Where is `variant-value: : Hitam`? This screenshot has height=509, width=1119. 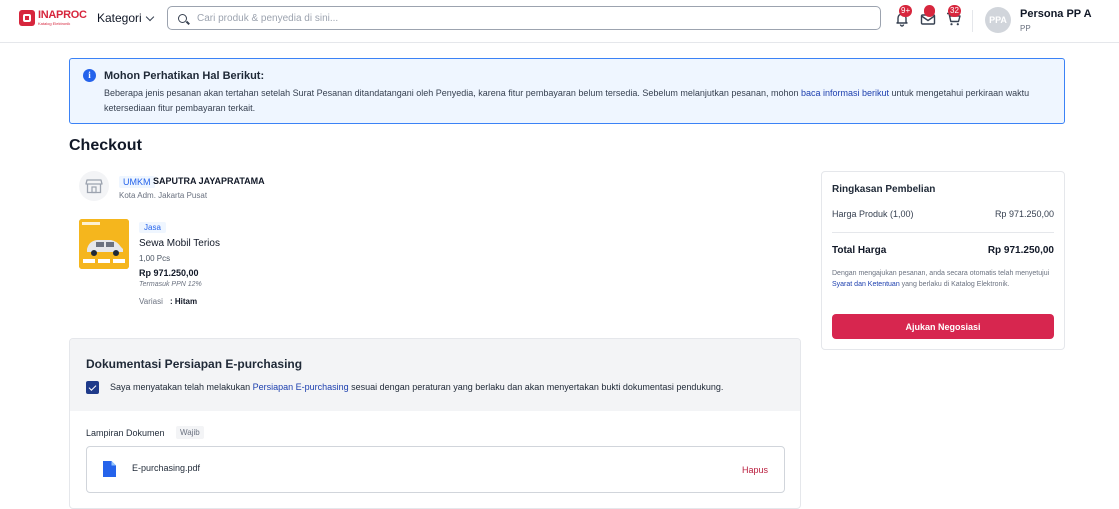 variant-value: : Hitam is located at coordinates (184, 301).